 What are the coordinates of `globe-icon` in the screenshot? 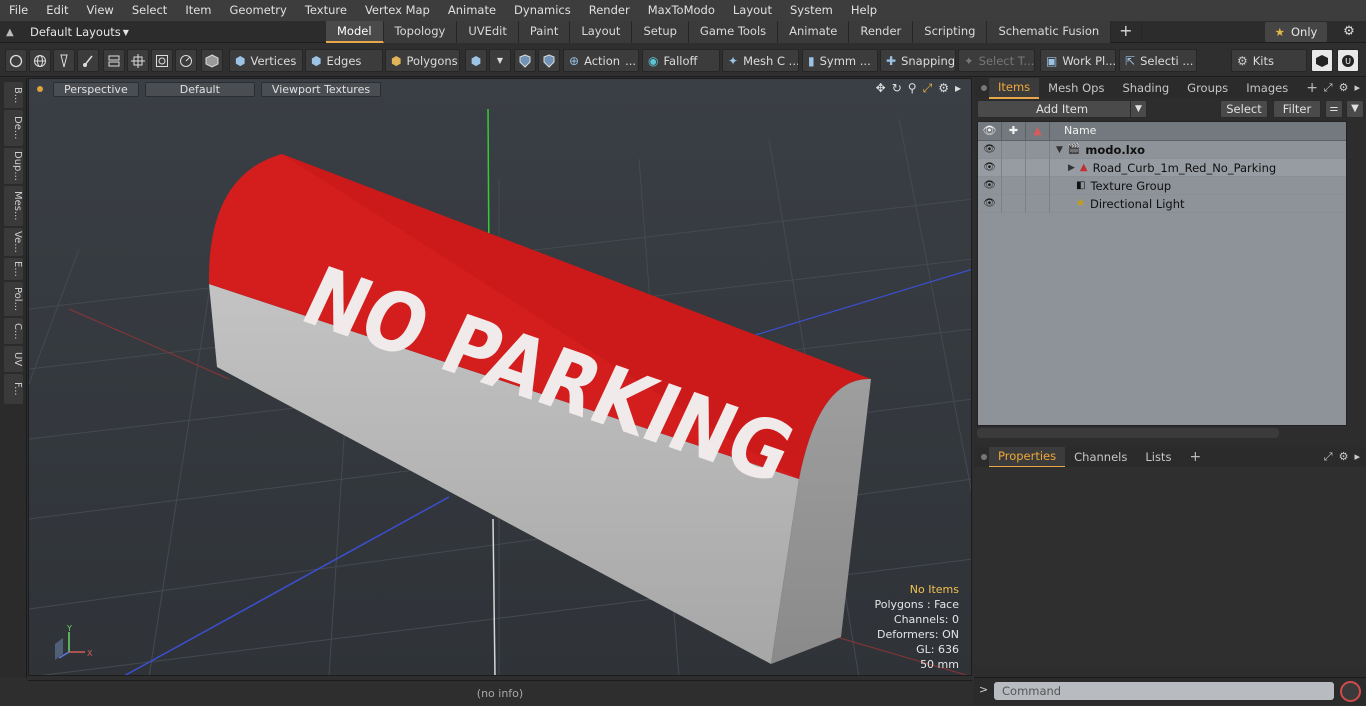 It's located at (40, 60).